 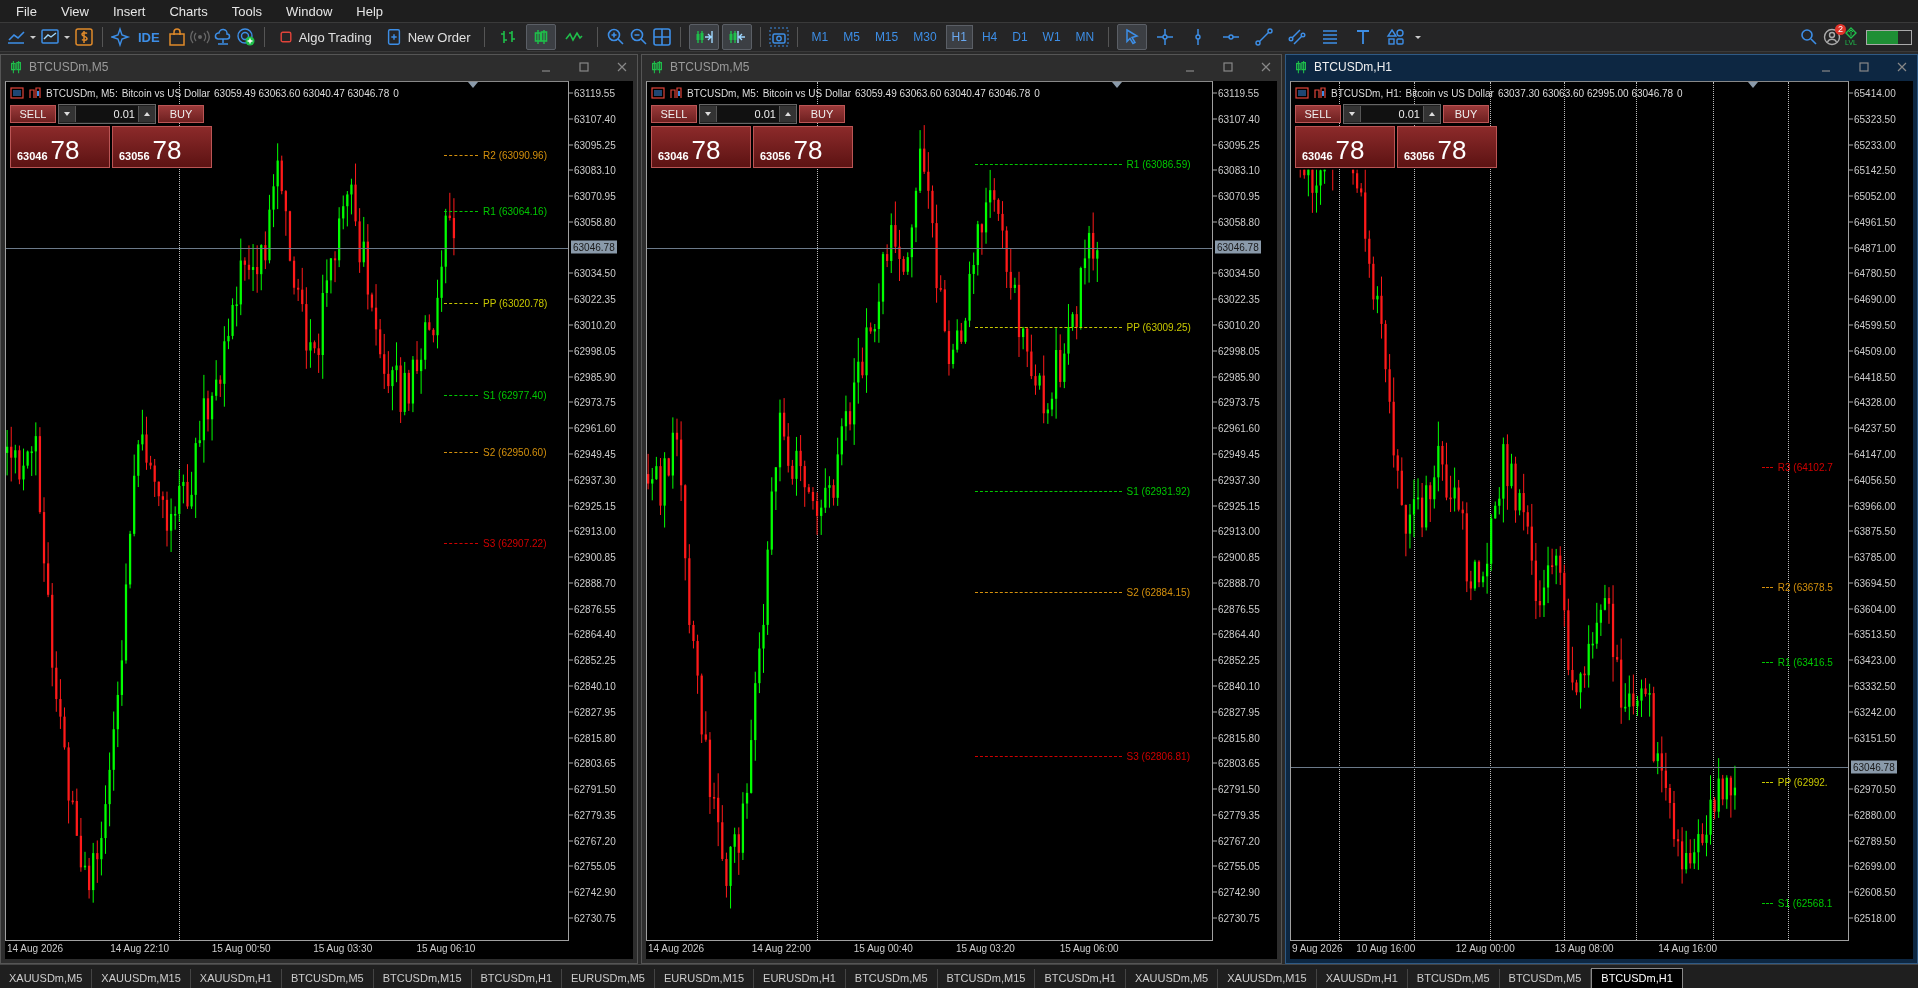 What do you see at coordinates (676, 948) in the screenshot?
I see `time-axis-label: 14 Aug 2026` at bounding box center [676, 948].